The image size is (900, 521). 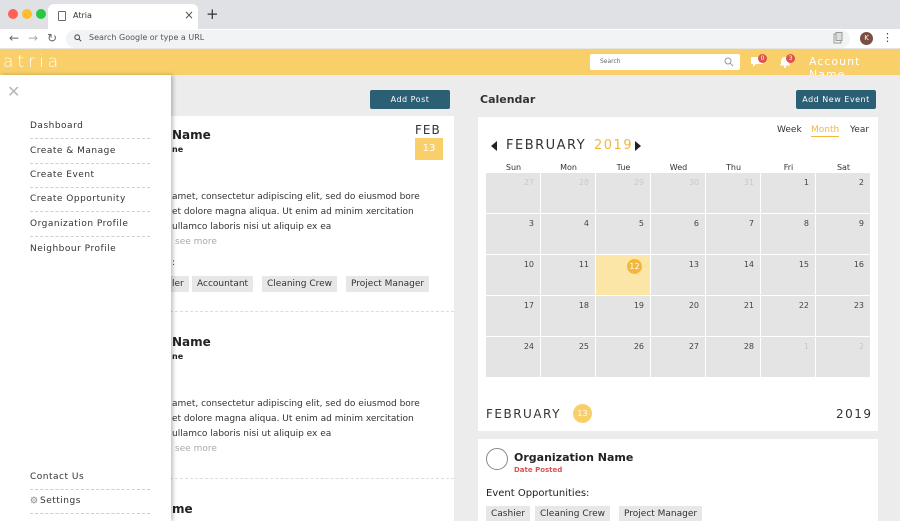 What do you see at coordinates (568, 316) in the screenshot?
I see `calendar-day: 18` at bounding box center [568, 316].